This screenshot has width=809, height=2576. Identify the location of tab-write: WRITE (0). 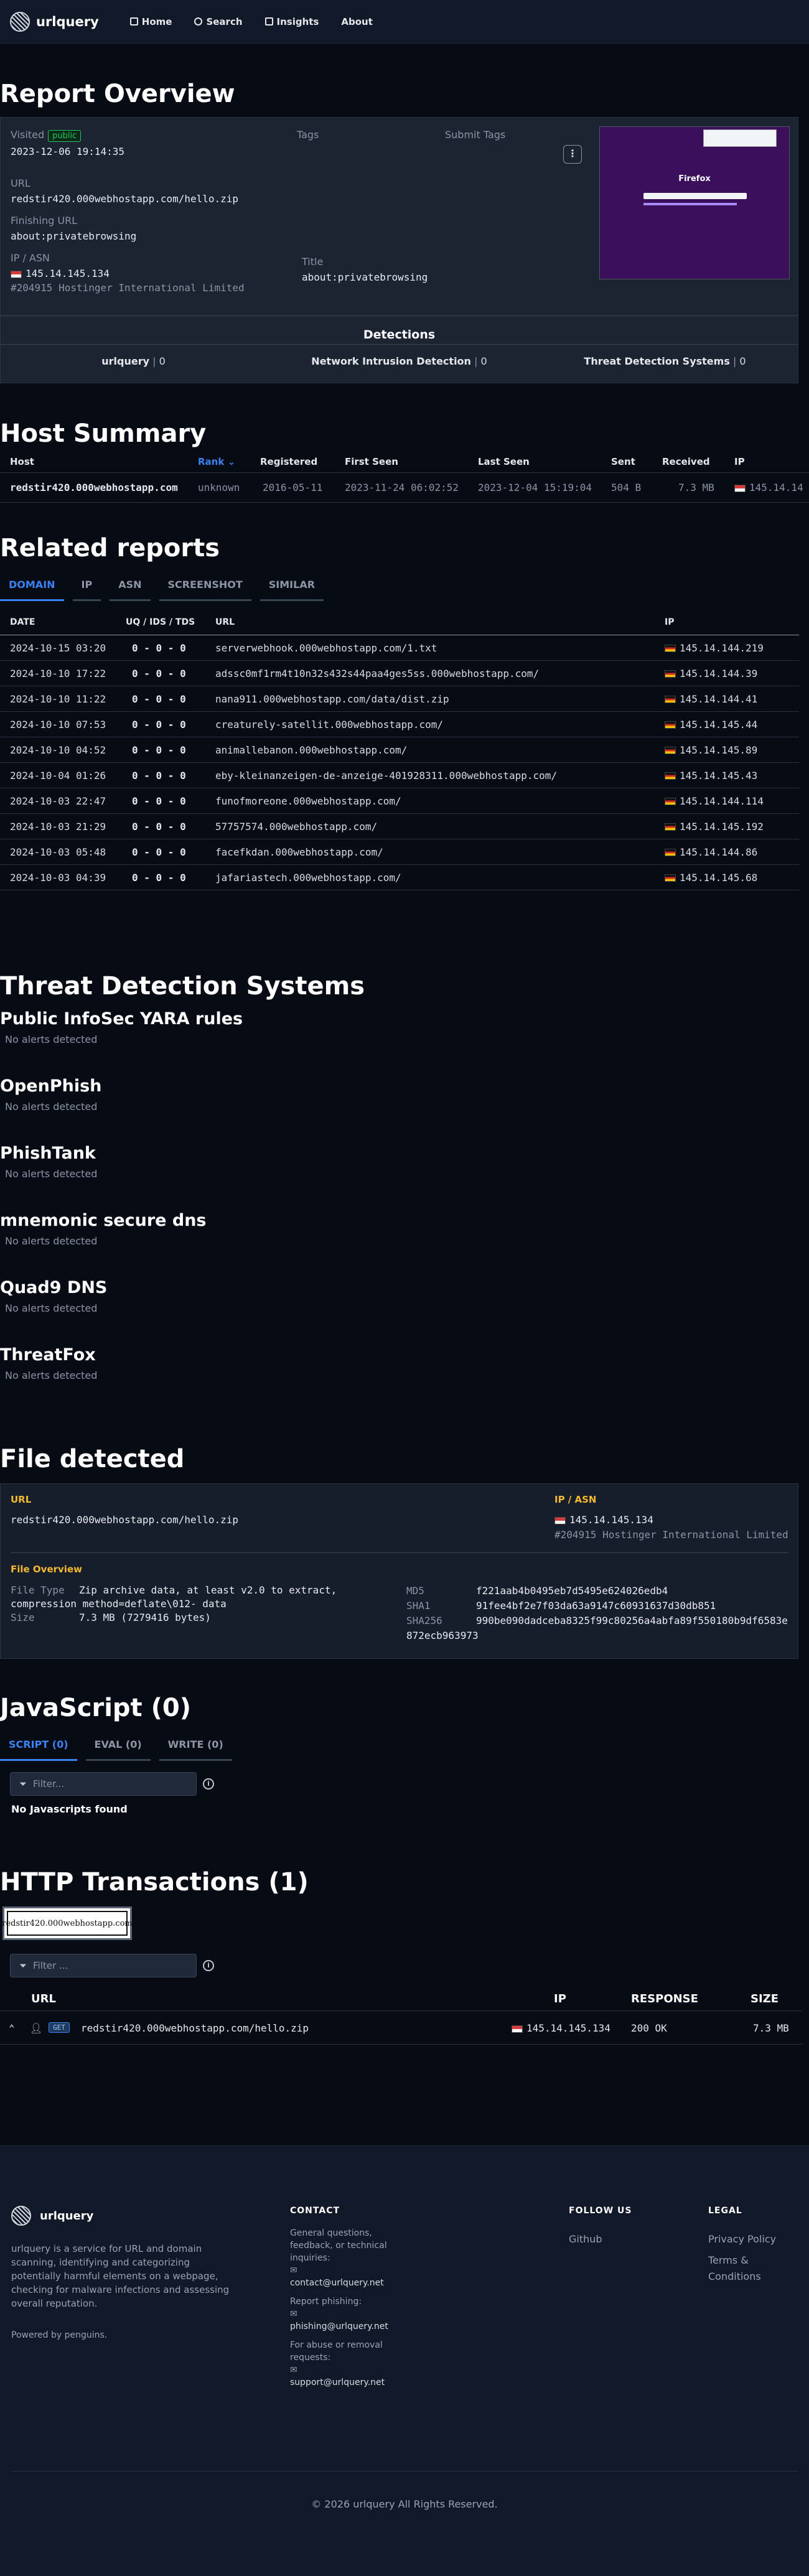
(195, 1750).